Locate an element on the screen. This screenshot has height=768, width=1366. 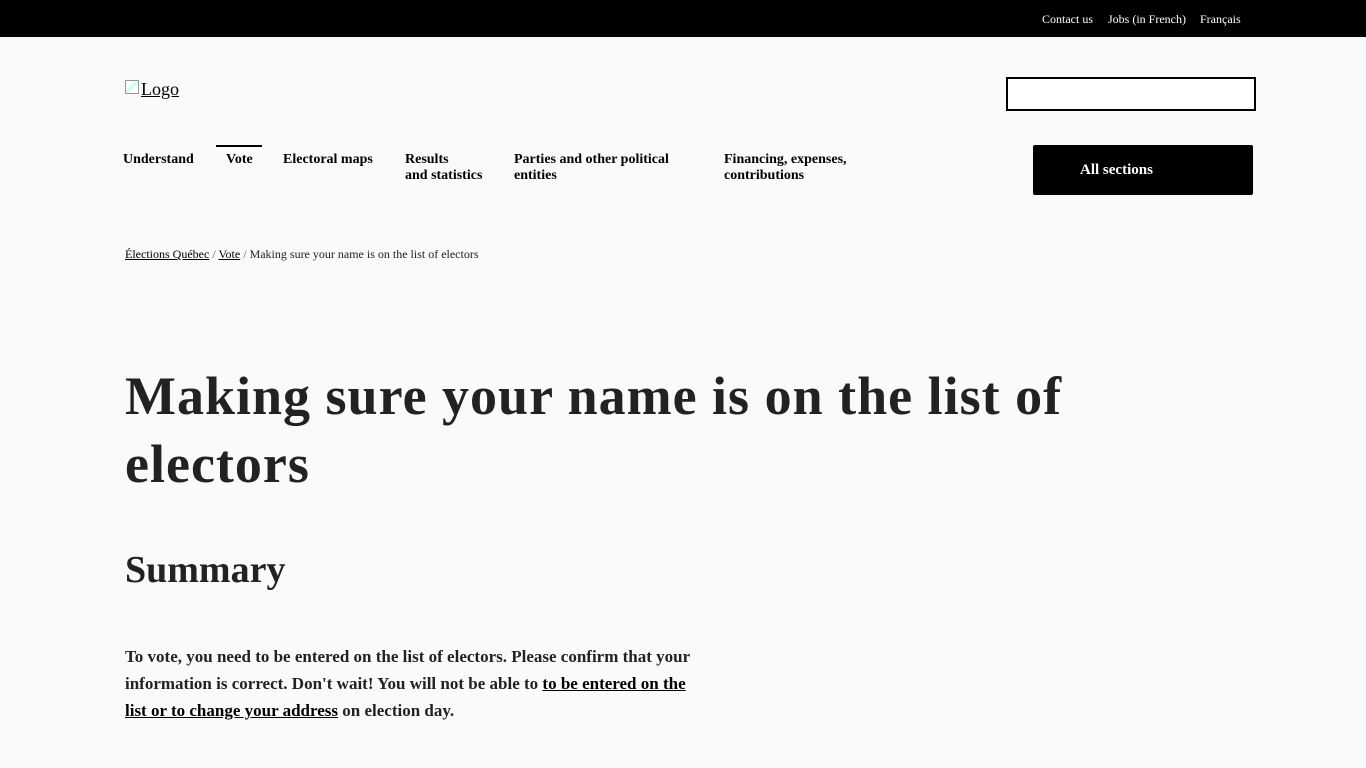
nav-item-label: Parties and other political is located at coordinates (591, 159).